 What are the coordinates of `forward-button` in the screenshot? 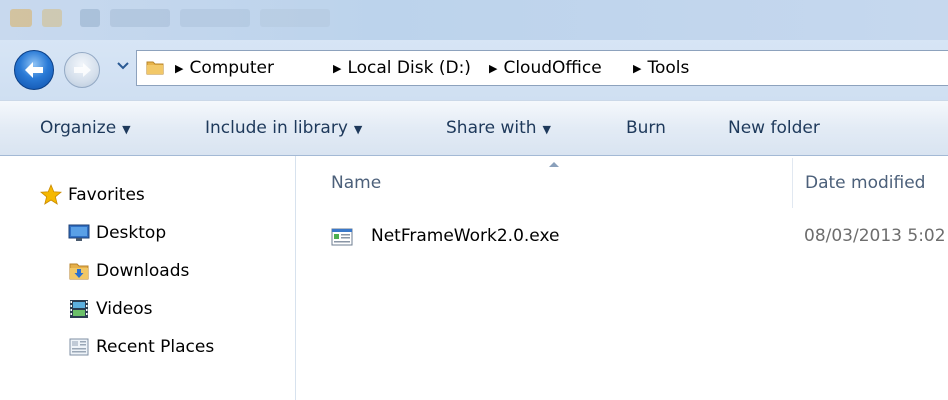 It's located at (82, 70).